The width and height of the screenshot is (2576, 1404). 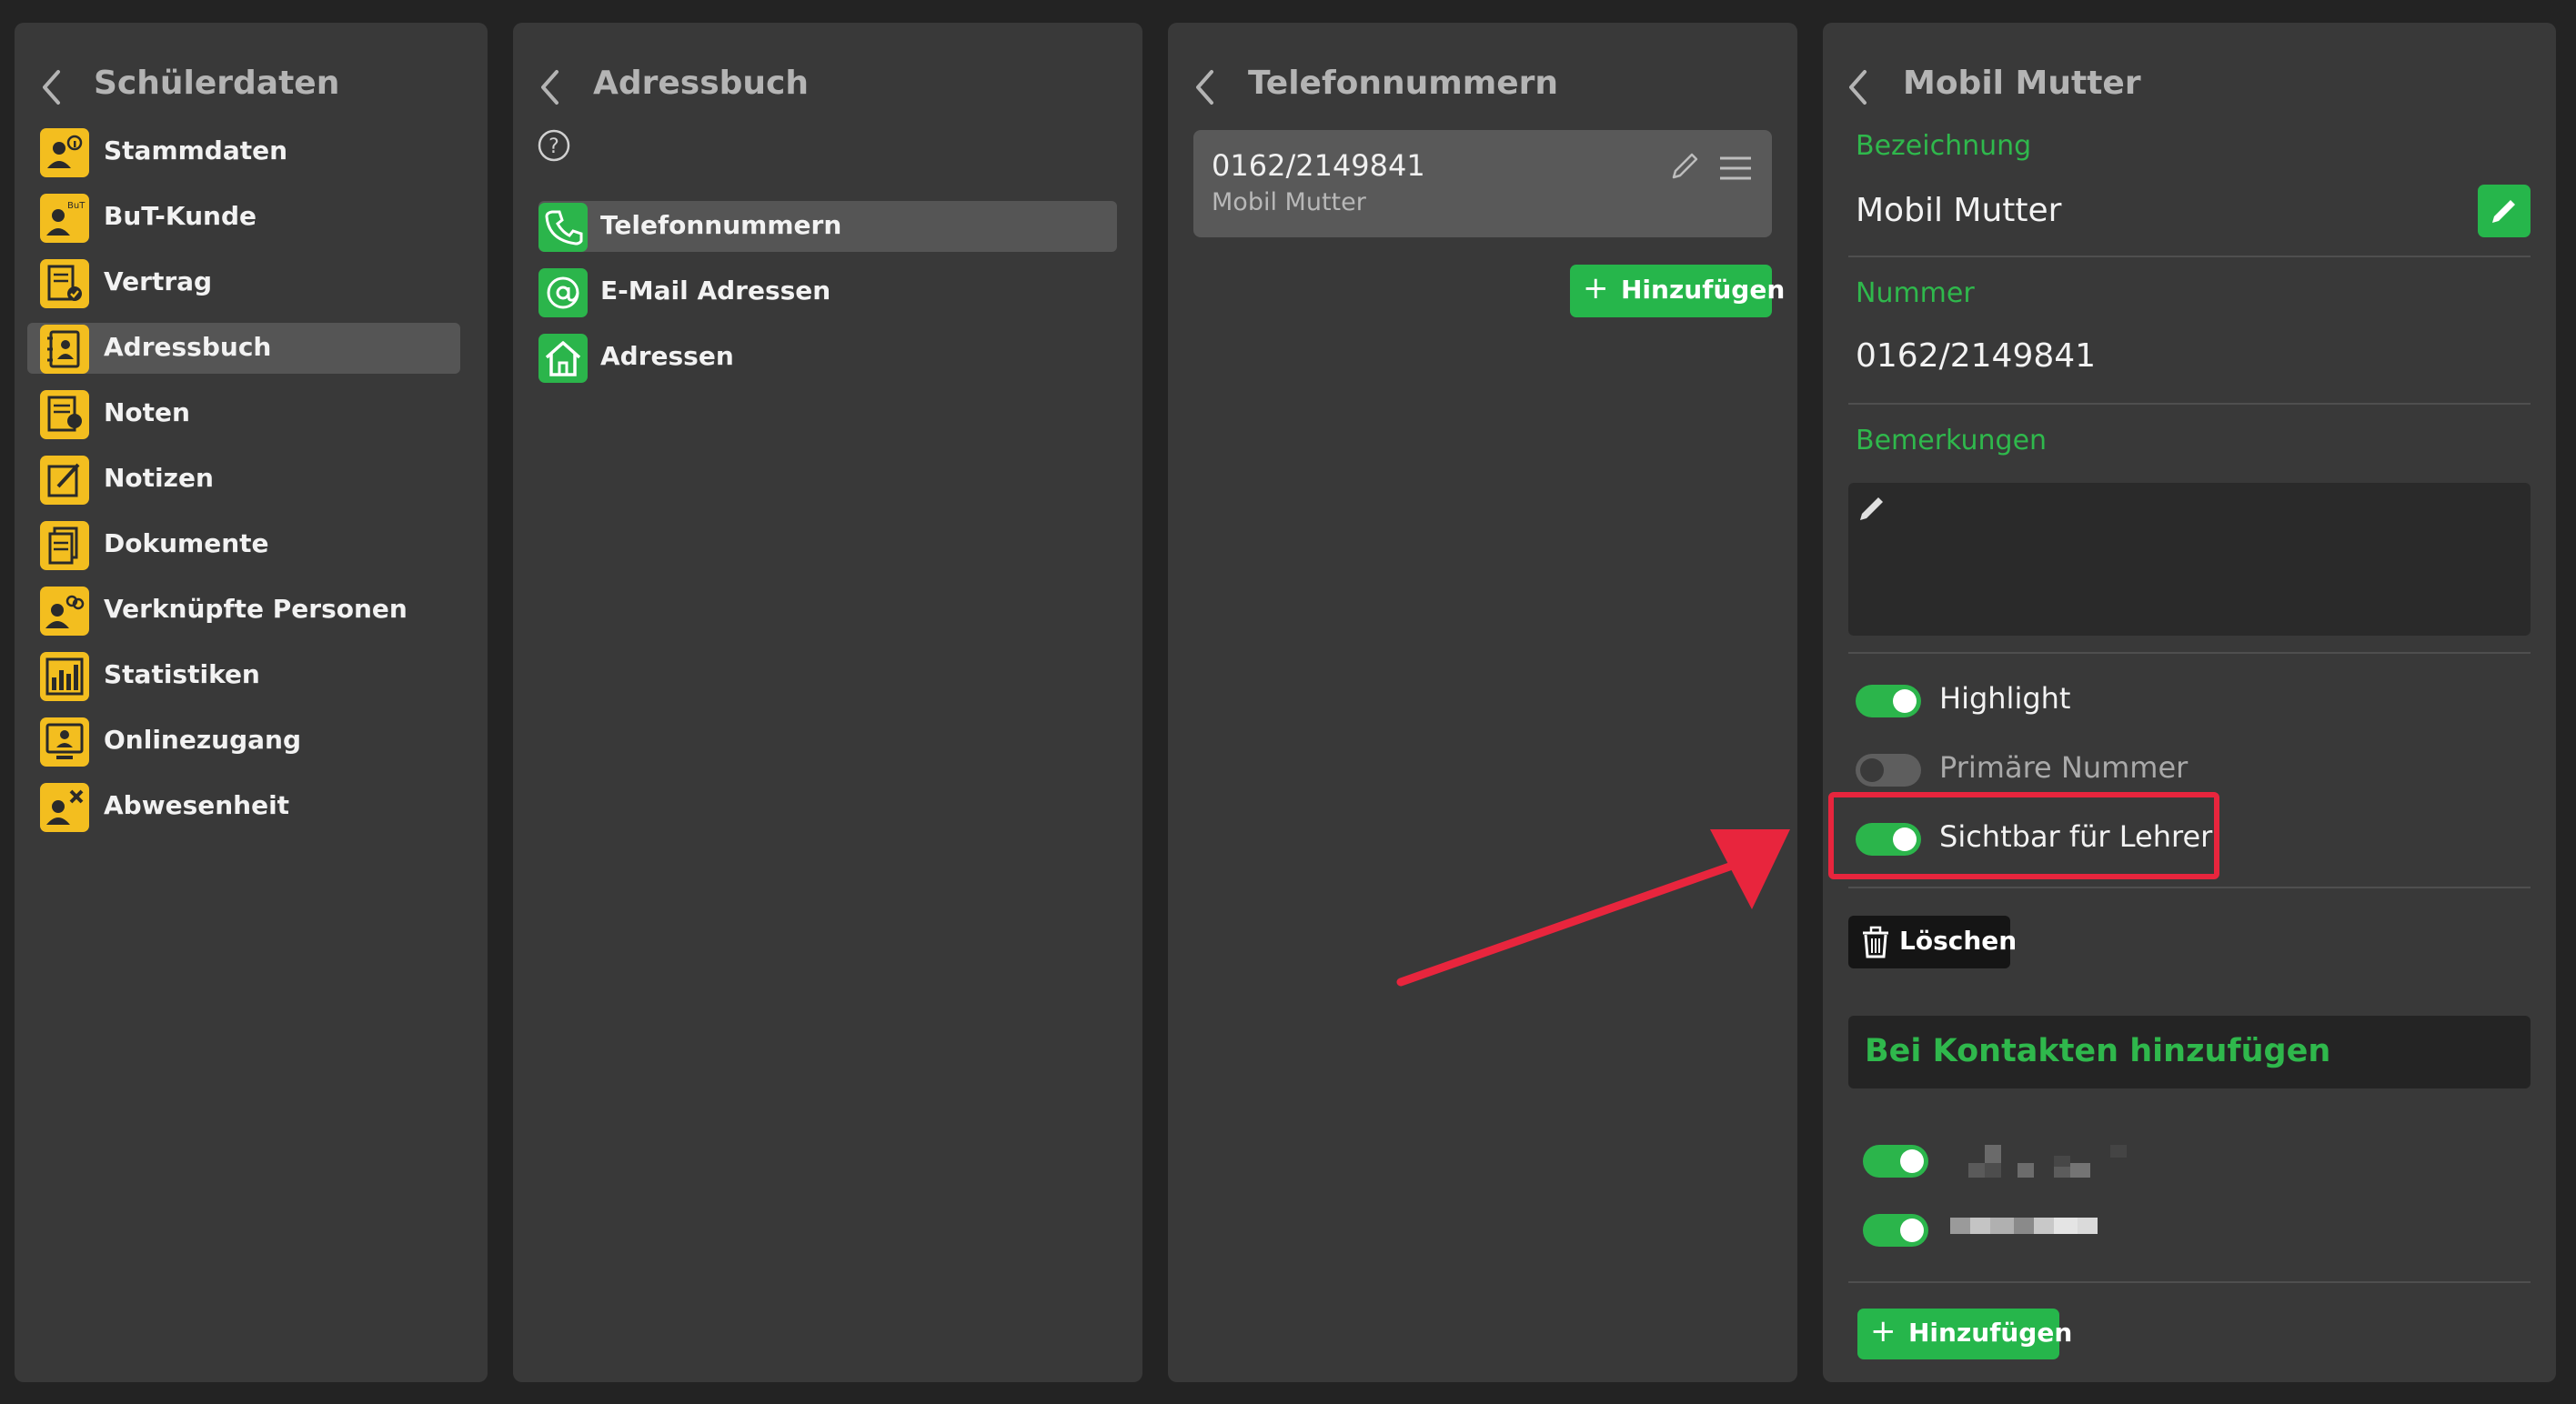 What do you see at coordinates (1888, 770) in the screenshot?
I see `primary-number-toggle` at bounding box center [1888, 770].